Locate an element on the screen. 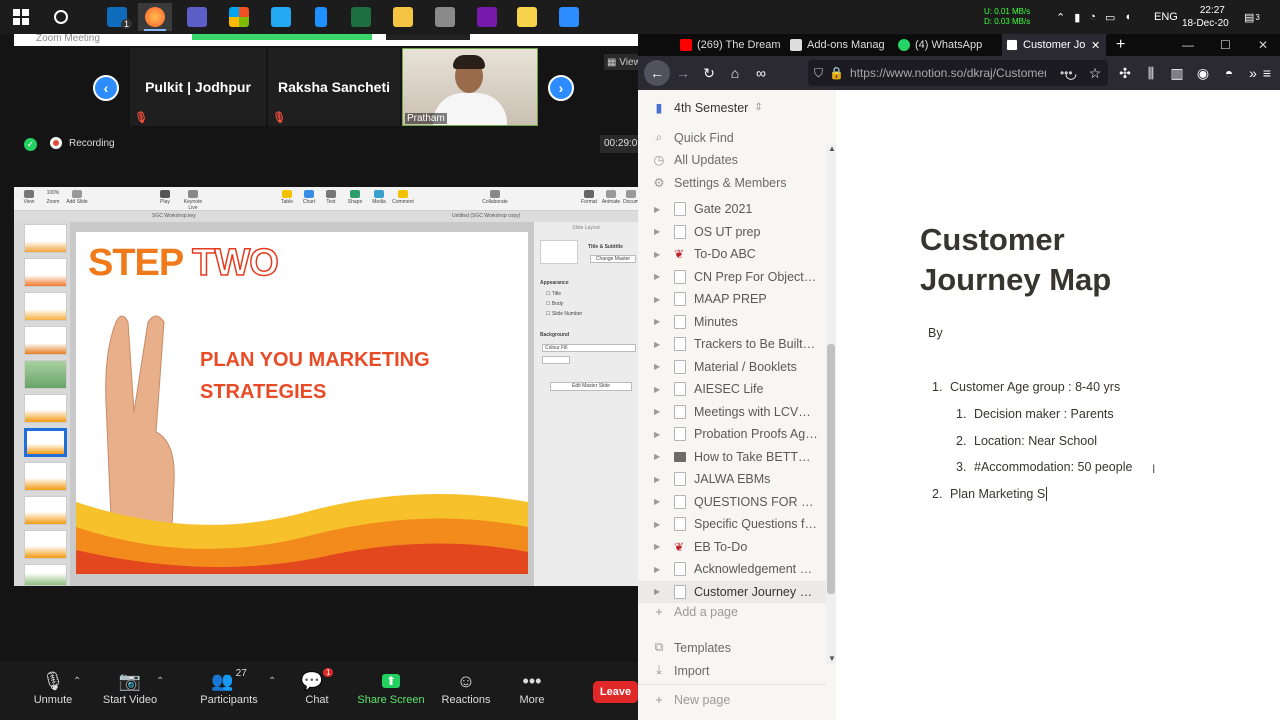 Image resolution: width=1280 pixels, height=720 pixels. library-icon: ⫼ is located at coordinates (1151, 73).